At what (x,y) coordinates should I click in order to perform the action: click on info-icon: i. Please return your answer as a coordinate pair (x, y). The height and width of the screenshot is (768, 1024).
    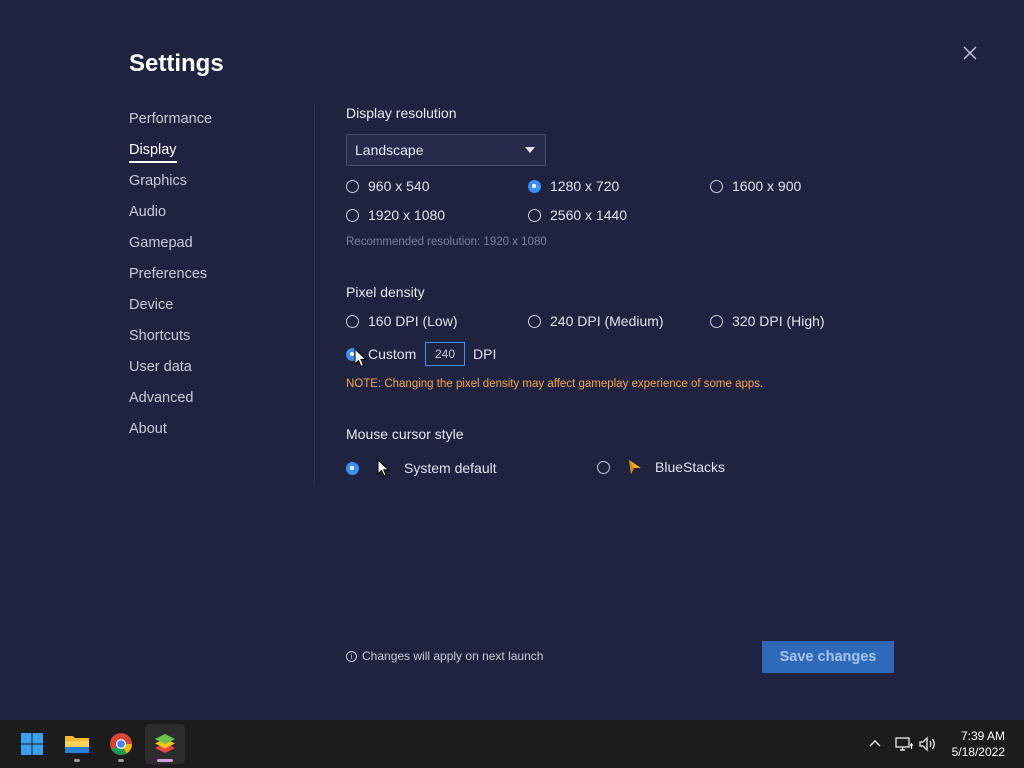
    Looking at the image, I should click on (351, 656).